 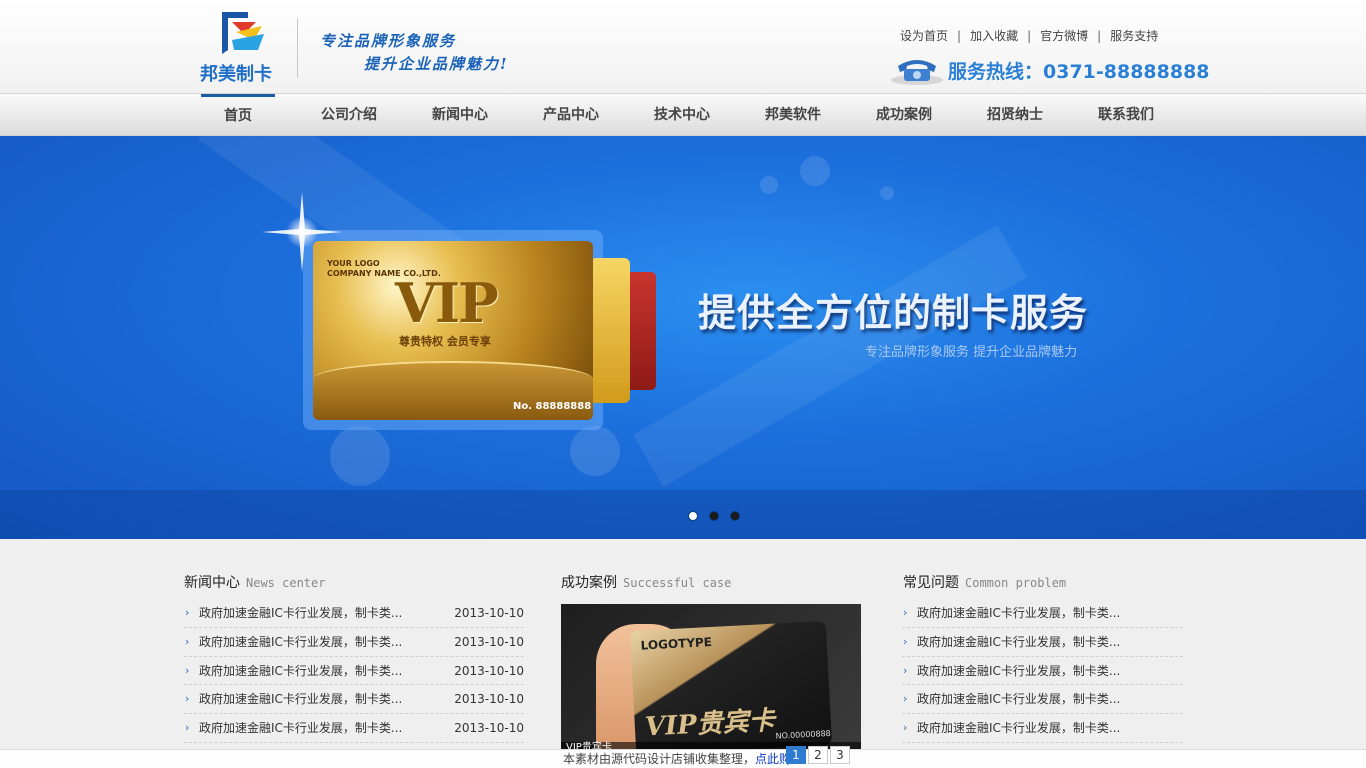 I want to click on nav-item-cases: 成功案例, so click(x=904, y=115).